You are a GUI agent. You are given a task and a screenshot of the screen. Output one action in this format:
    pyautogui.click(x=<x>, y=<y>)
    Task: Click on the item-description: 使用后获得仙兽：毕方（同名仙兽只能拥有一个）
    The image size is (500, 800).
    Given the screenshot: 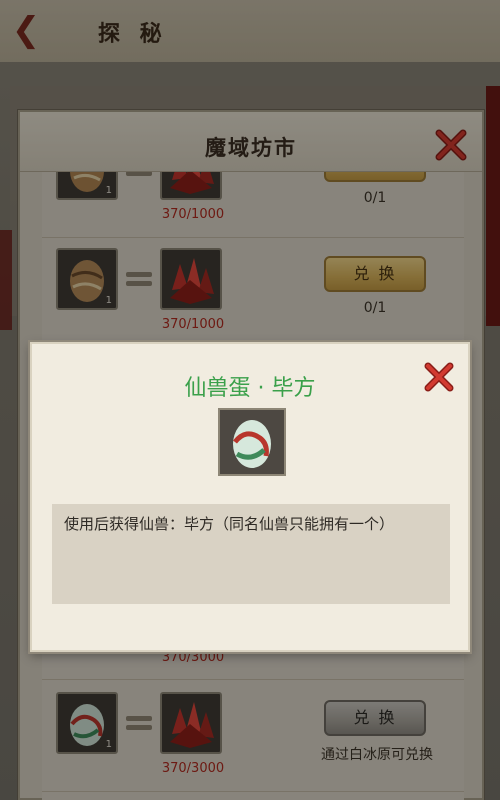 What is the action you would take?
    pyautogui.click(x=229, y=524)
    